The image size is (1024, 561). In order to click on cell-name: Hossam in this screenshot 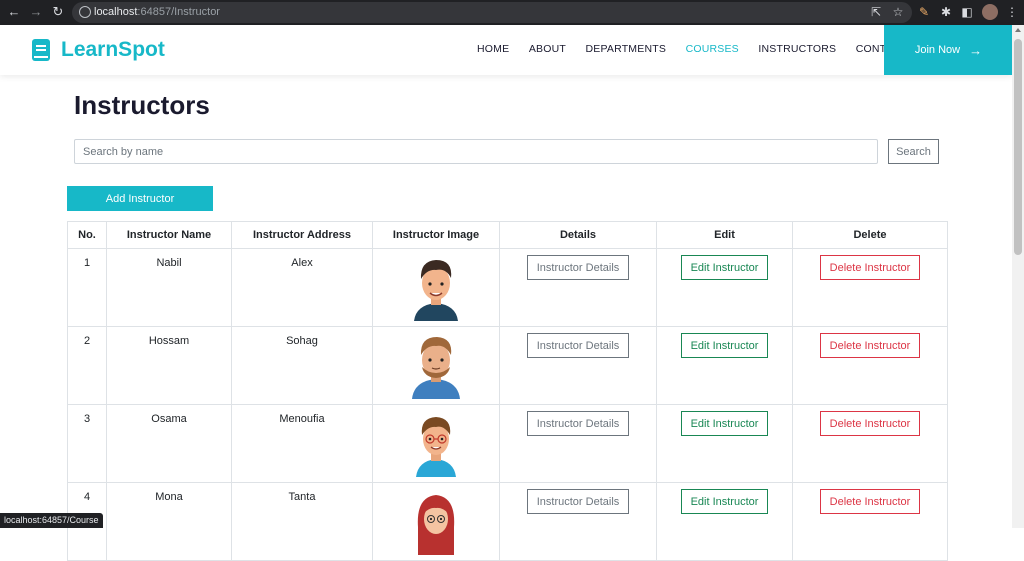, I will do `click(169, 365)`.